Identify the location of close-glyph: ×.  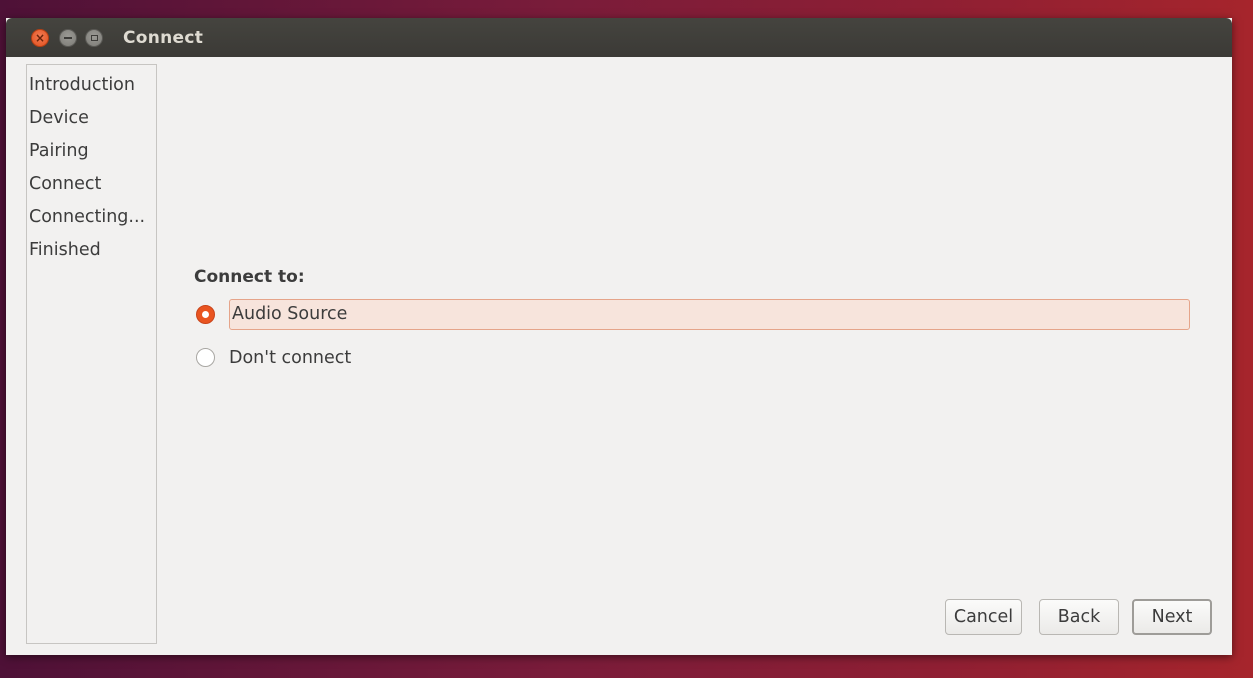
(40, 38).